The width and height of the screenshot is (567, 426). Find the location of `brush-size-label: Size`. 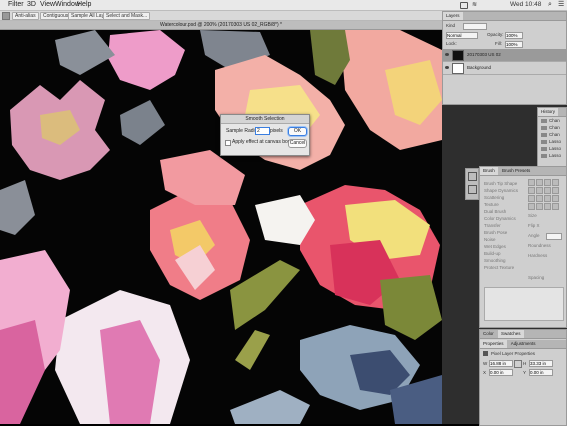

brush-size-label: Size is located at coordinates (532, 215).